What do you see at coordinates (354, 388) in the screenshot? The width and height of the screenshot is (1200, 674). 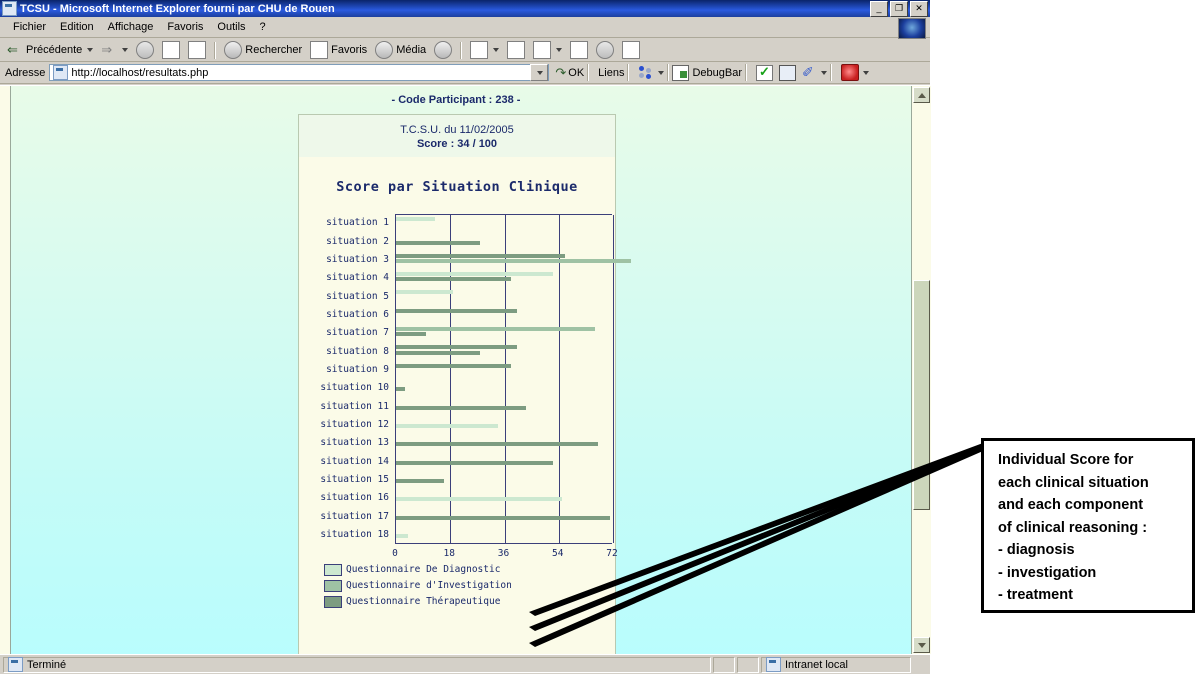 I see `category-label: situation 10` at bounding box center [354, 388].